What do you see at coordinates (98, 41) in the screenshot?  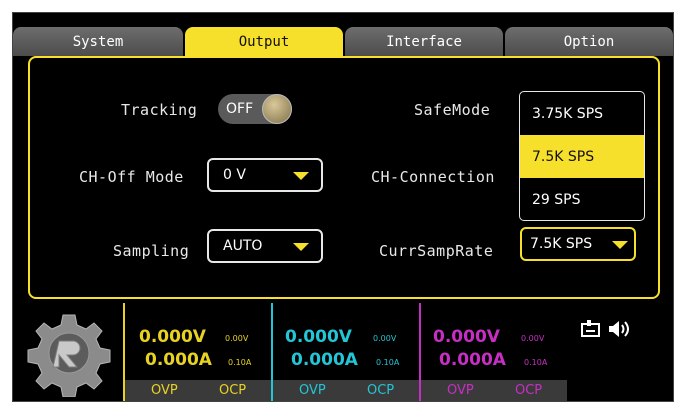 I see `tab-system: System` at bounding box center [98, 41].